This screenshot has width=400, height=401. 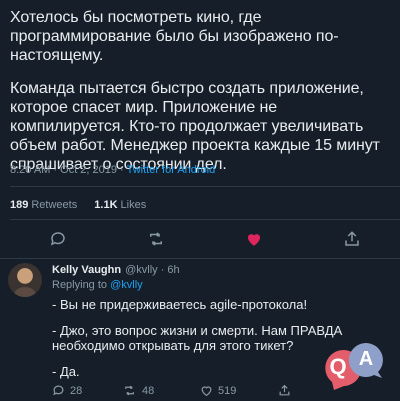 What do you see at coordinates (19, 205) in the screenshot?
I see `retweets-count: 189` at bounding box center [19, 205].